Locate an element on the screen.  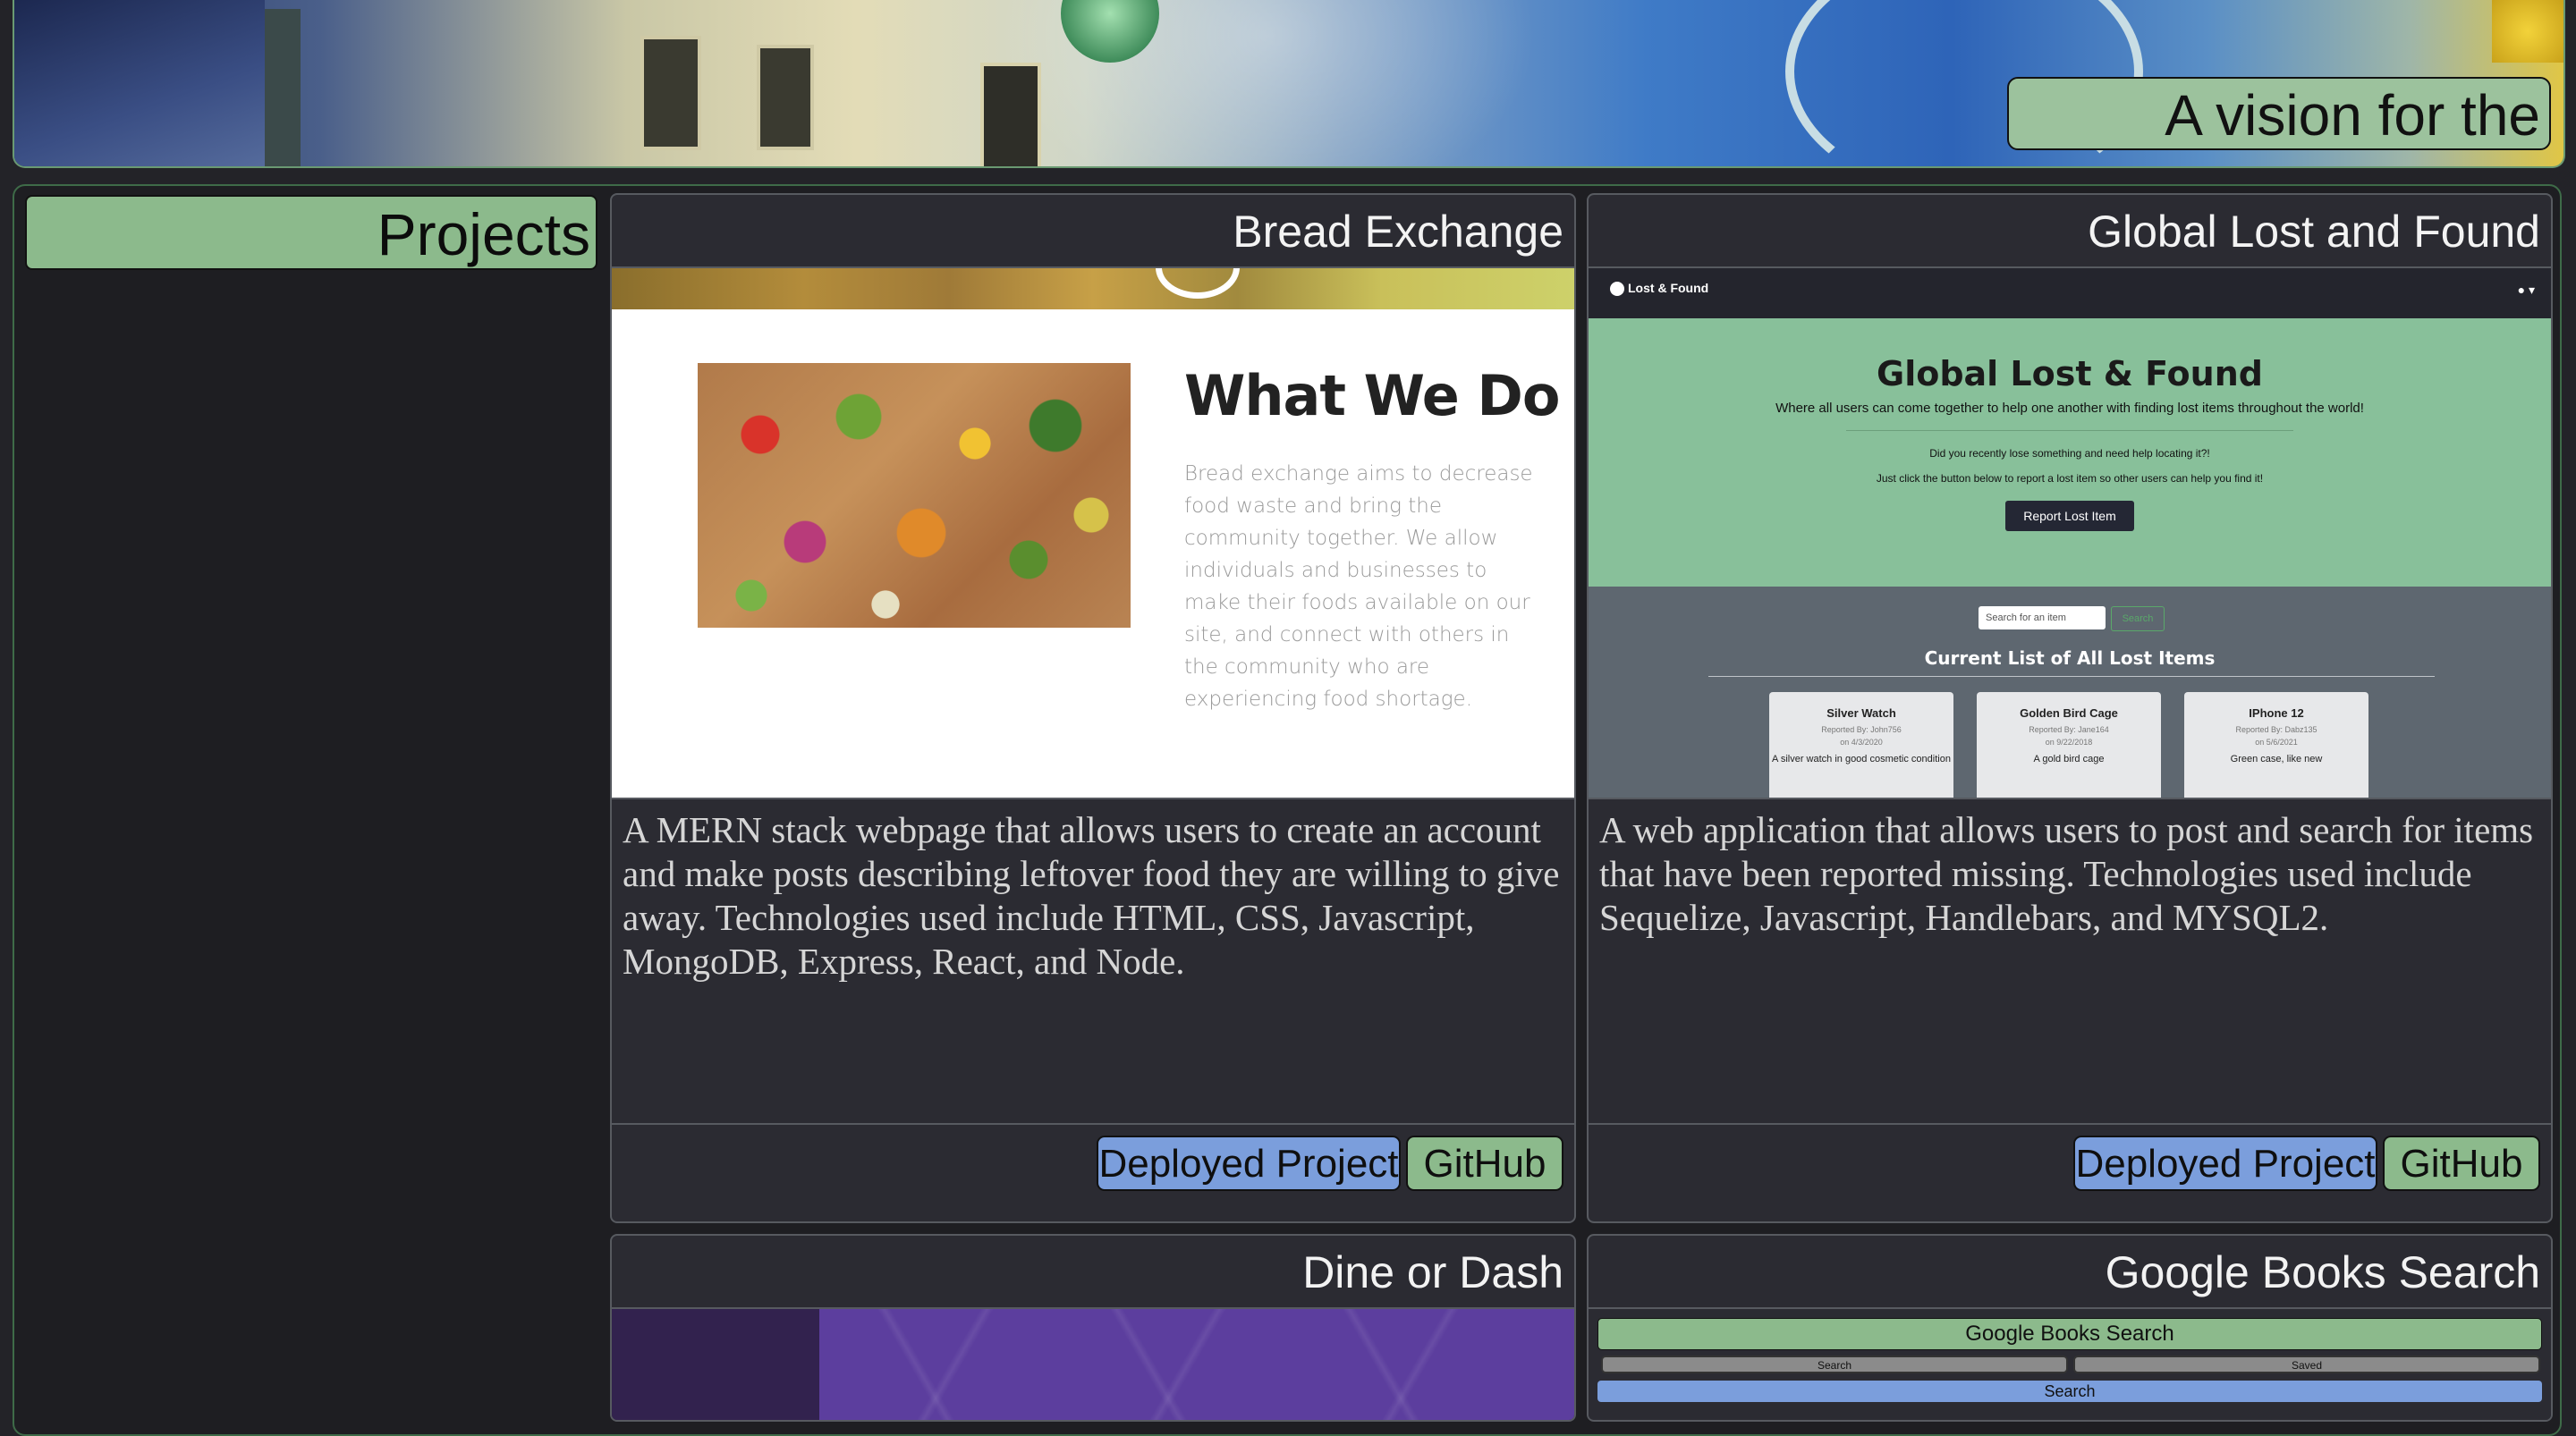
screenshot-brand: Lost & Found is located at coordinates (1659, 289).